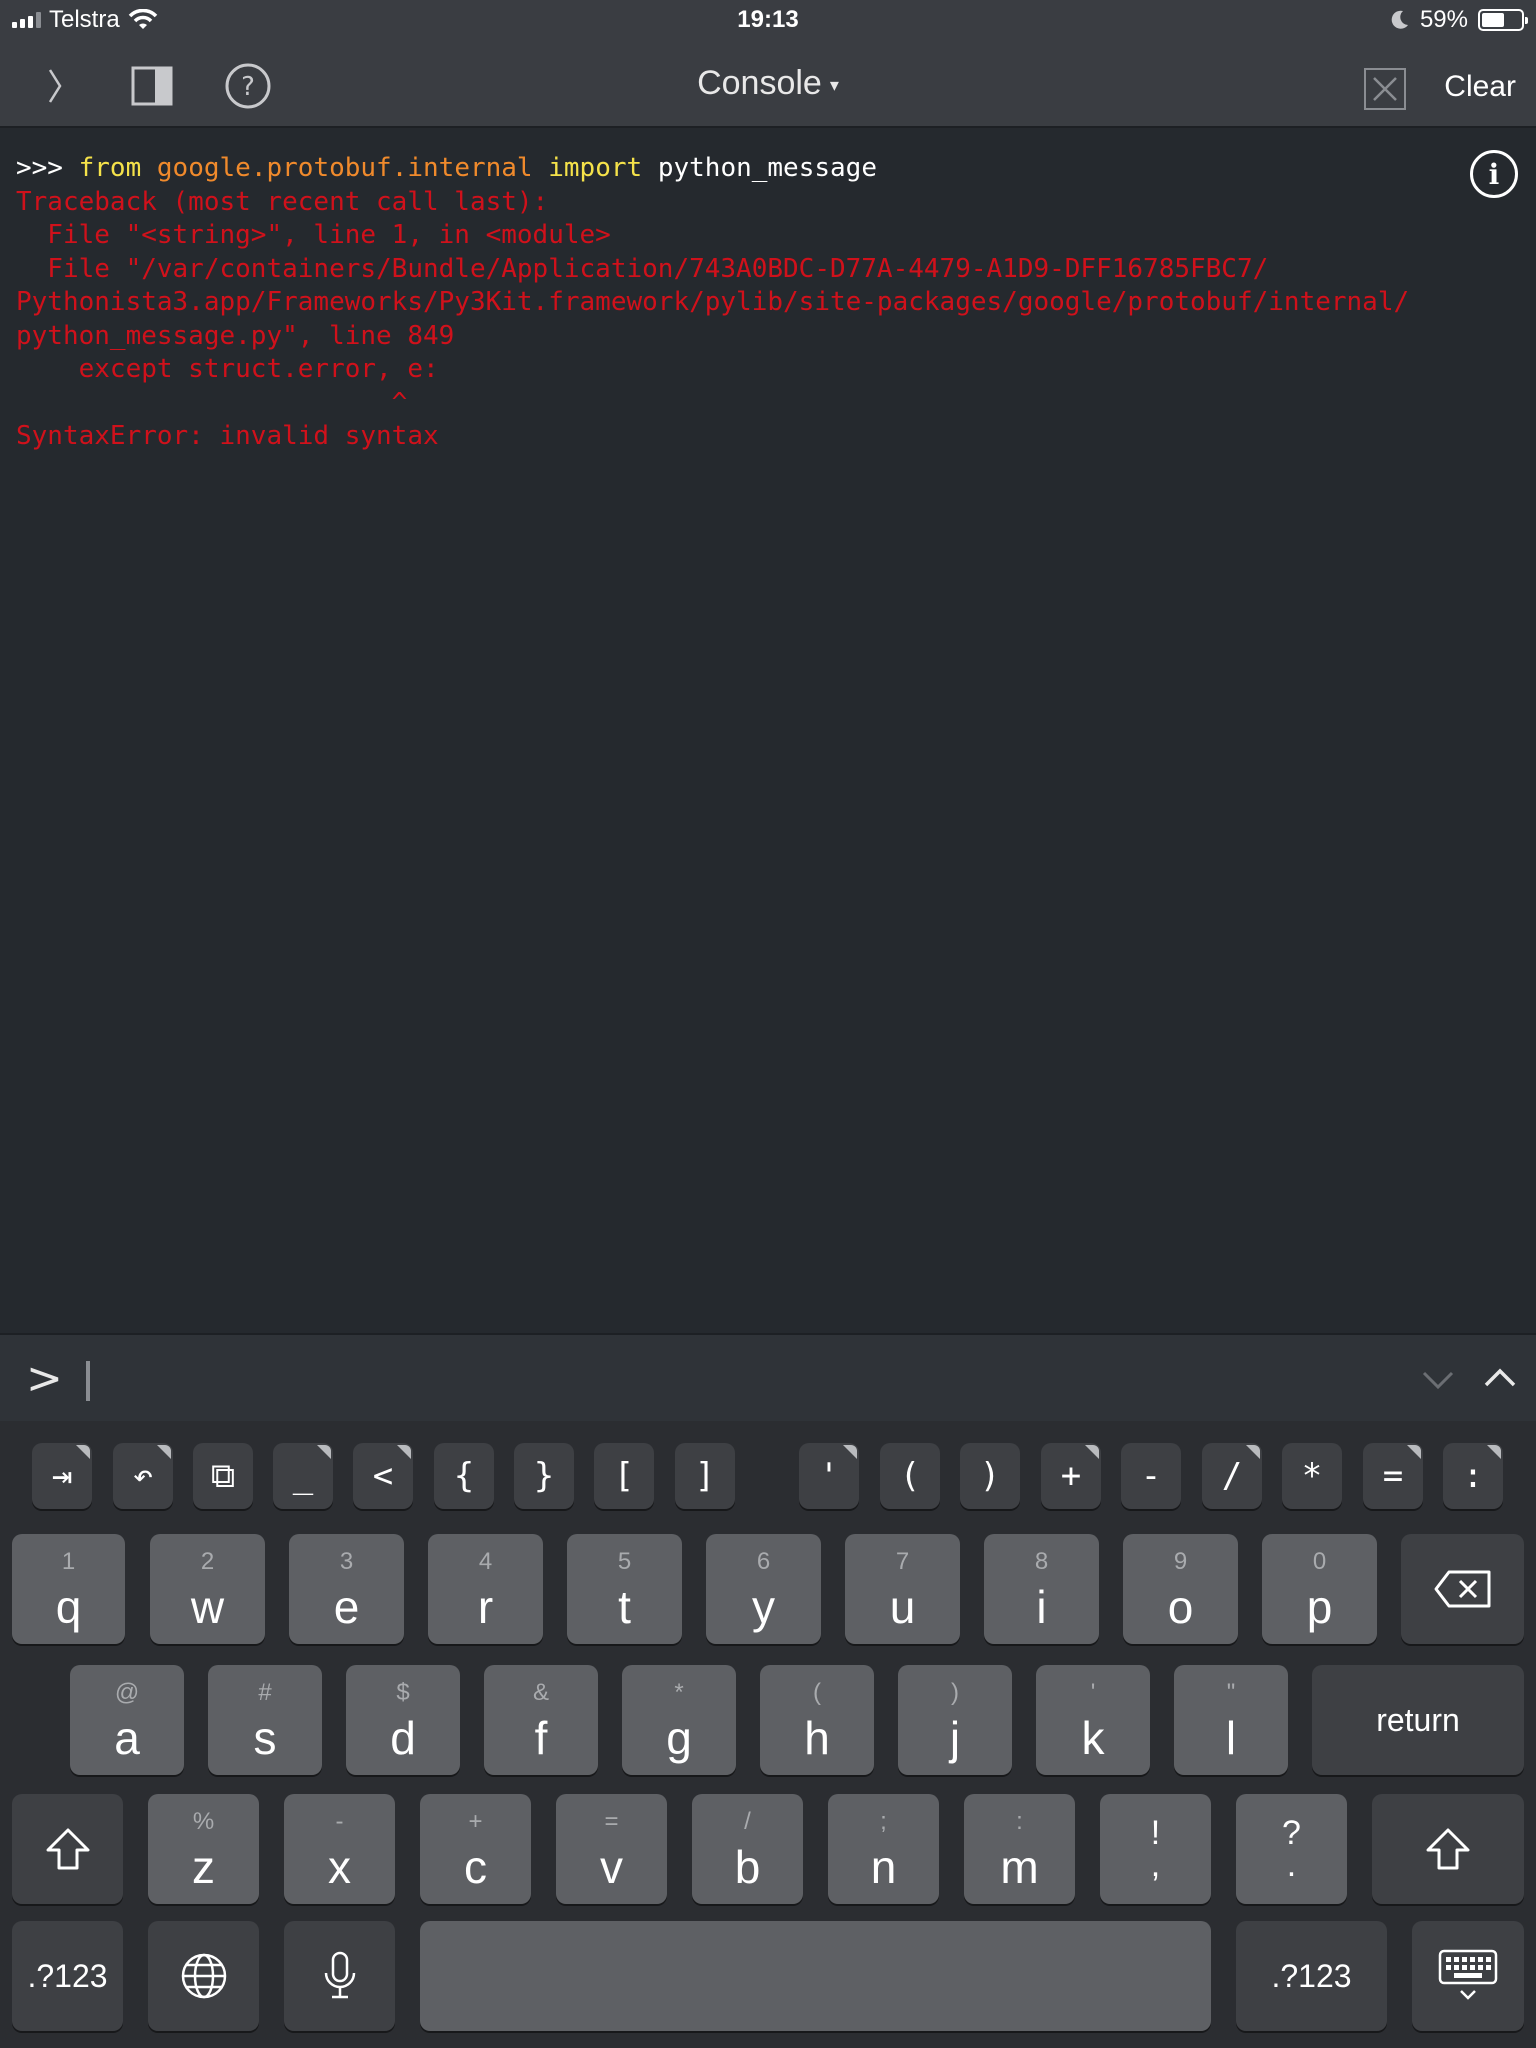  I want to click on tab-icon: ⇥, so click(62, 1476).